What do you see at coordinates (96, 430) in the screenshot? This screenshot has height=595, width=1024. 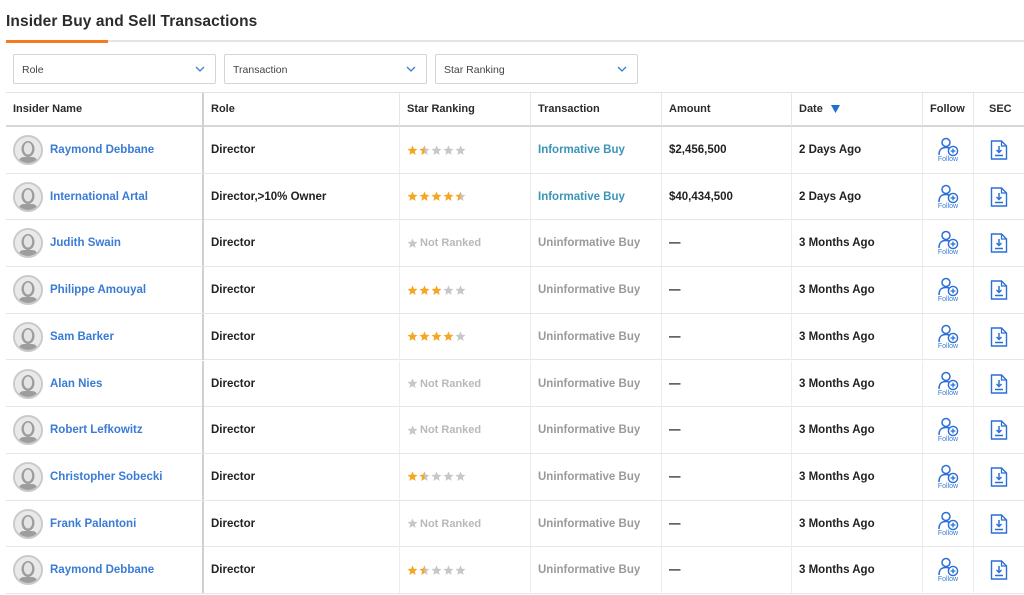 I see `insider-name-link: Robert Lefkowitz` at bounding box center [96, 430].